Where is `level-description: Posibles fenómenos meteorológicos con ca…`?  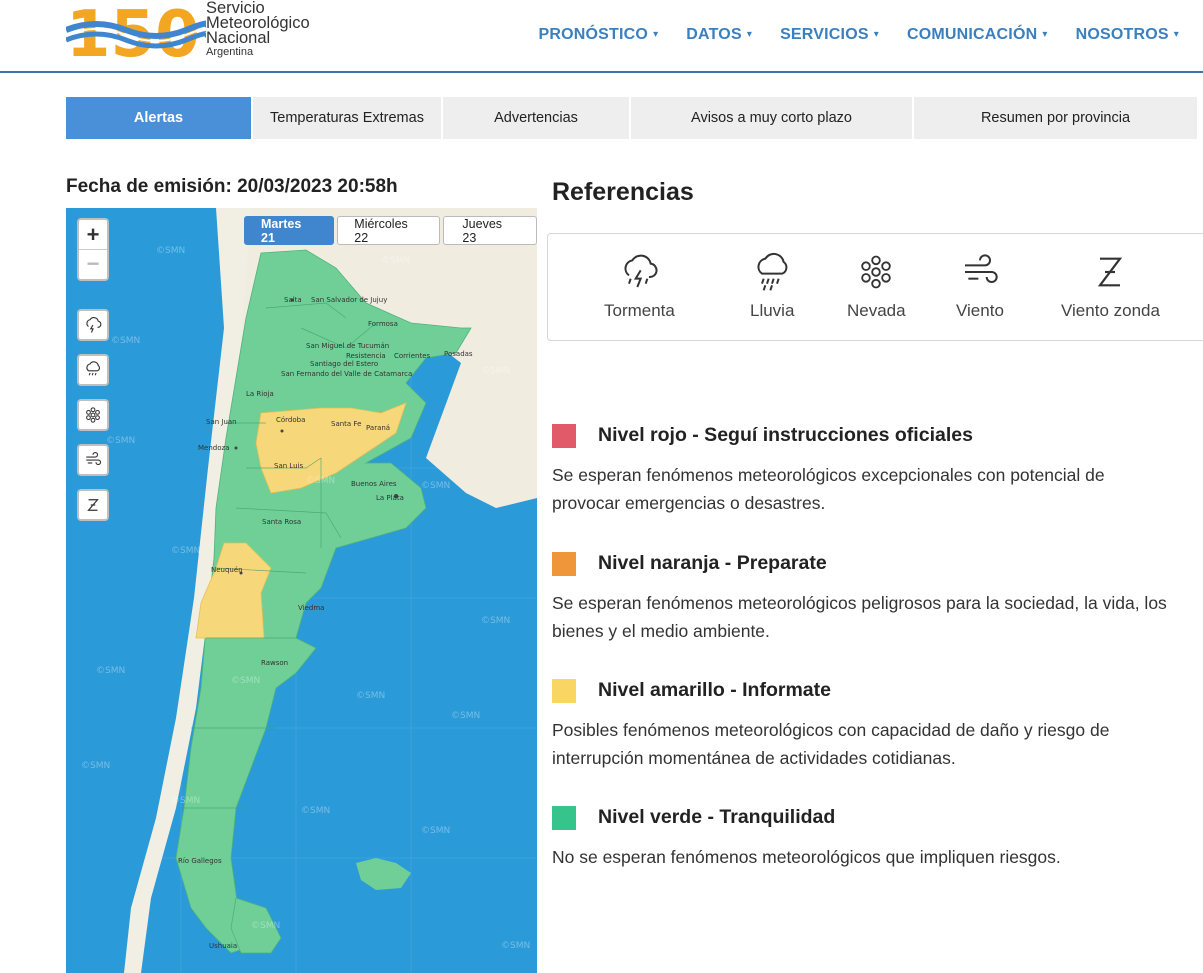
level-description: Posibles fenómenos meteorológicos con ca… is located at coordinates (831, 744).